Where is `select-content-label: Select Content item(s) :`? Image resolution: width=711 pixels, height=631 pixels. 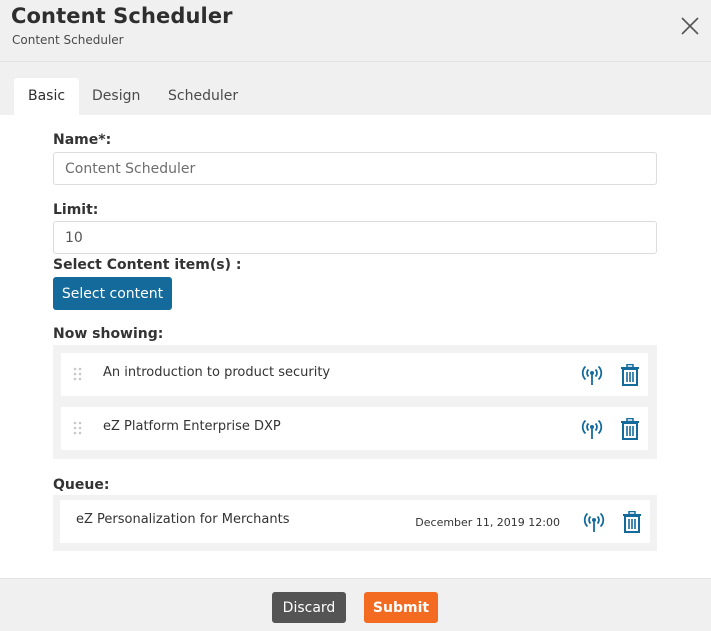
select-content-label: Select Content item(s) : is located at coordinates (147, 265).